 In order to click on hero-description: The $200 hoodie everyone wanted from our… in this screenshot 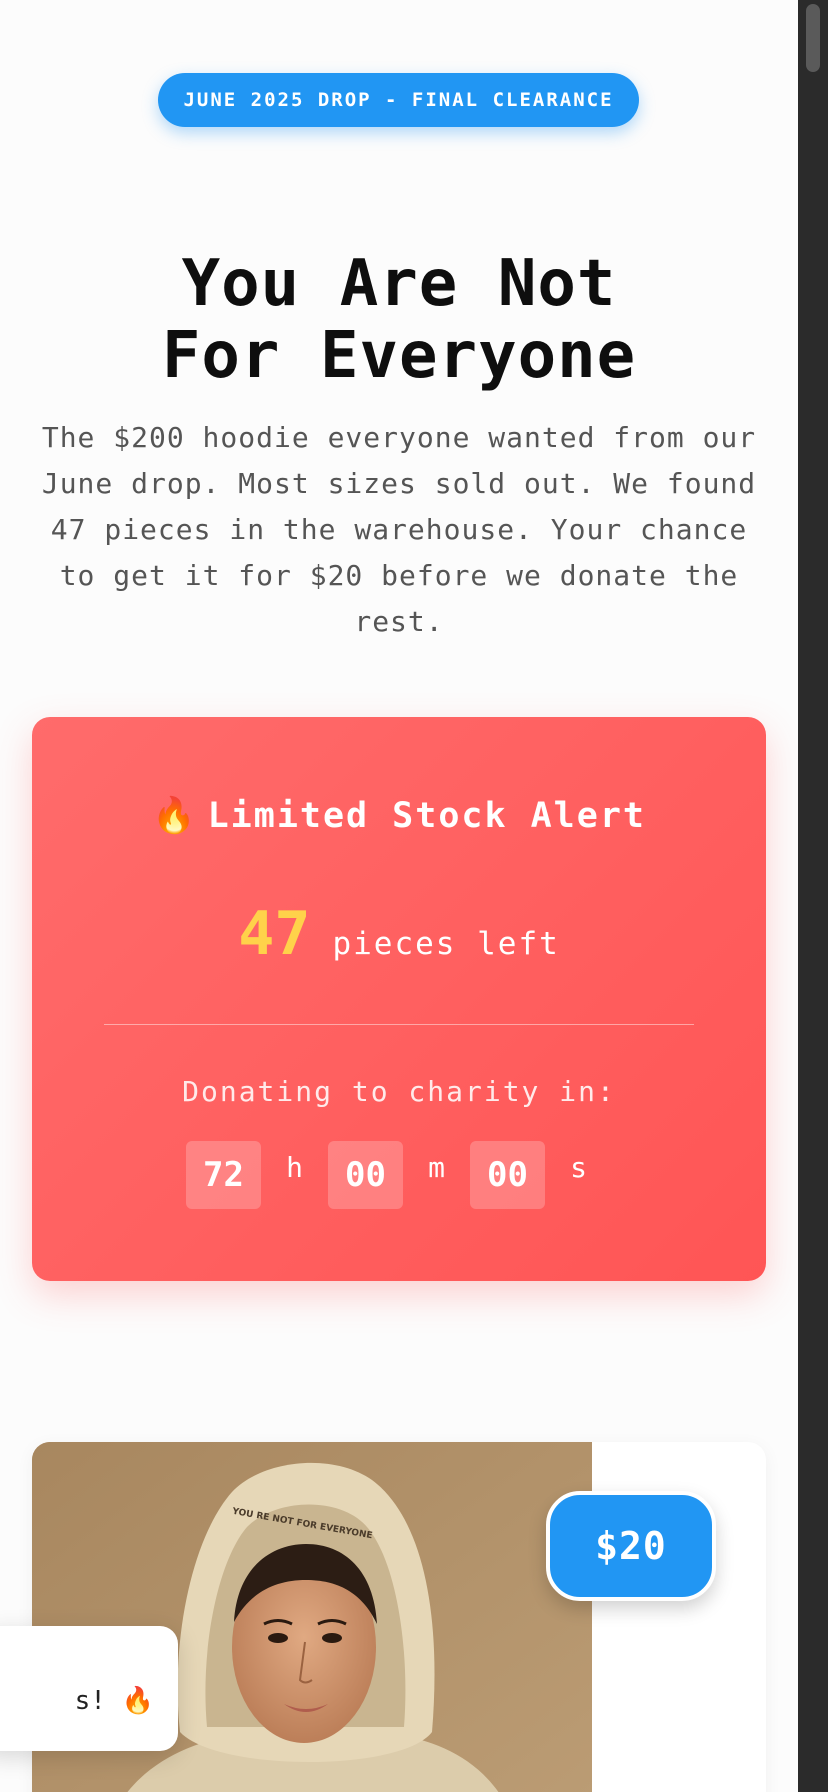, I will do `click(399, 529)`.